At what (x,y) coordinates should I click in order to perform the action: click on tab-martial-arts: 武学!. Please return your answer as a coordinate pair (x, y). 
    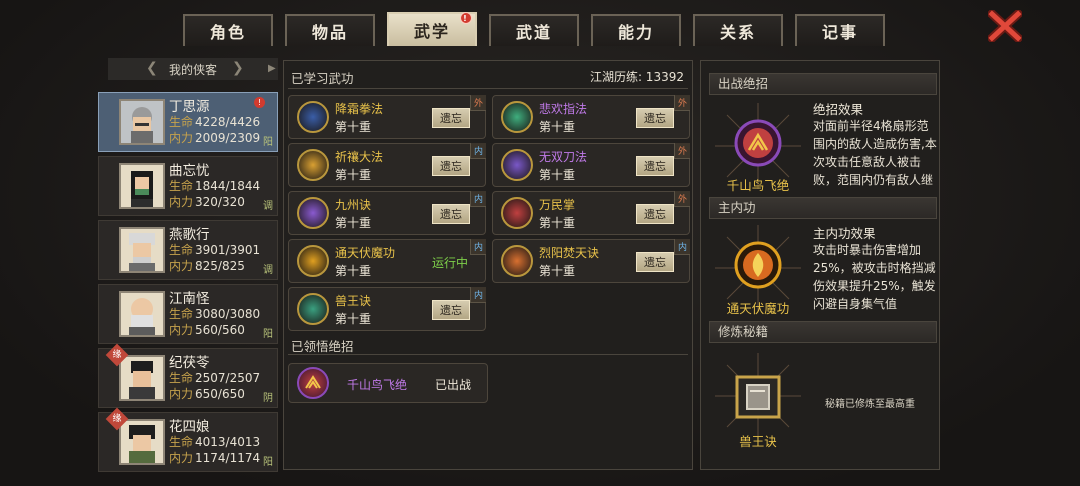
    Looking at the image, I should click on (432, 29).